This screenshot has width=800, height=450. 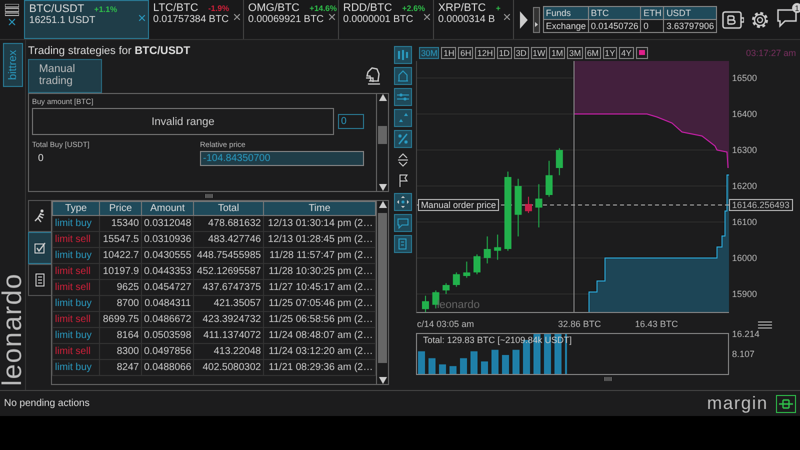 I want to click on order-type: limit buy, so click(x=76, y=224).